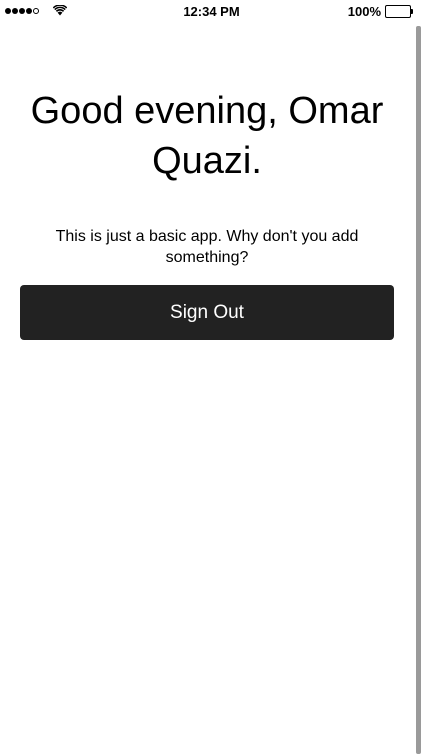  I want to click on scrollbar-thumb, so click(418, 390).